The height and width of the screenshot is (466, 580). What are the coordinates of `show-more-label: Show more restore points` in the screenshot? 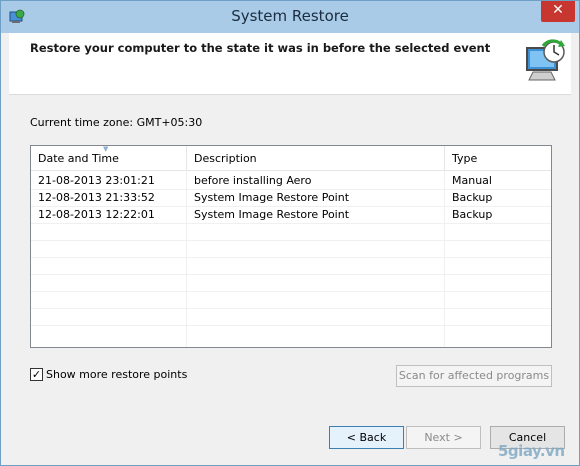 It's located at (117, 374).